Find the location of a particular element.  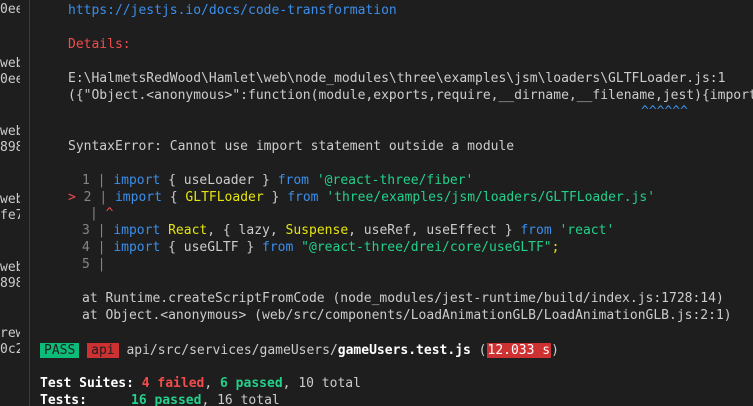

suites-failed: 4 failed is located at coordinates (173, 383).